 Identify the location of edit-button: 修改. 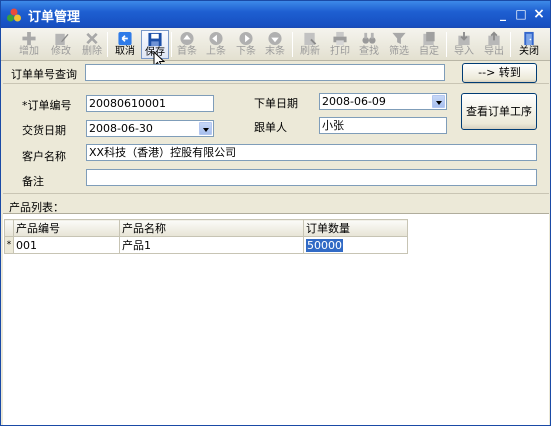
(61, 44).